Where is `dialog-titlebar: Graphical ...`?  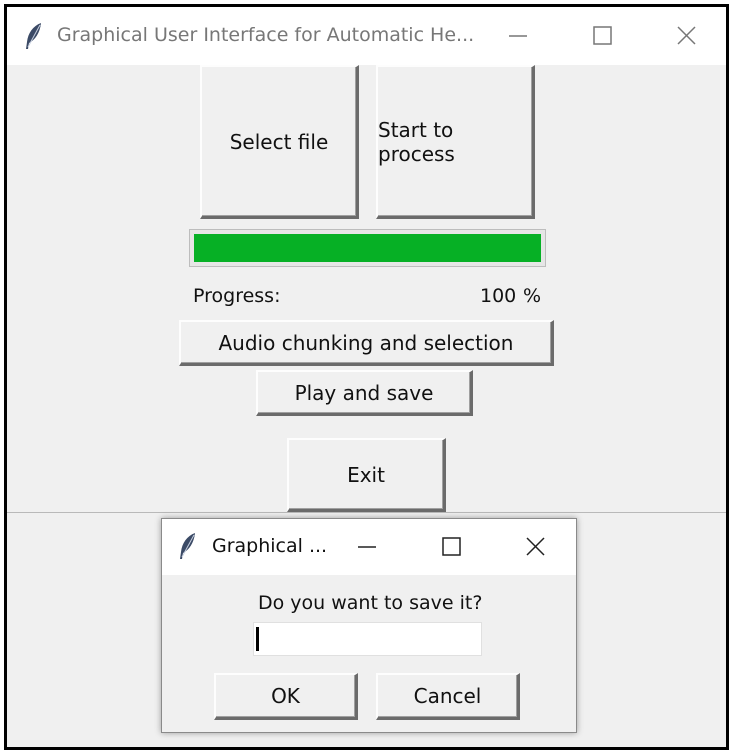 dialog-titlebar: Graphical ... is located at coordinates (369, 547).